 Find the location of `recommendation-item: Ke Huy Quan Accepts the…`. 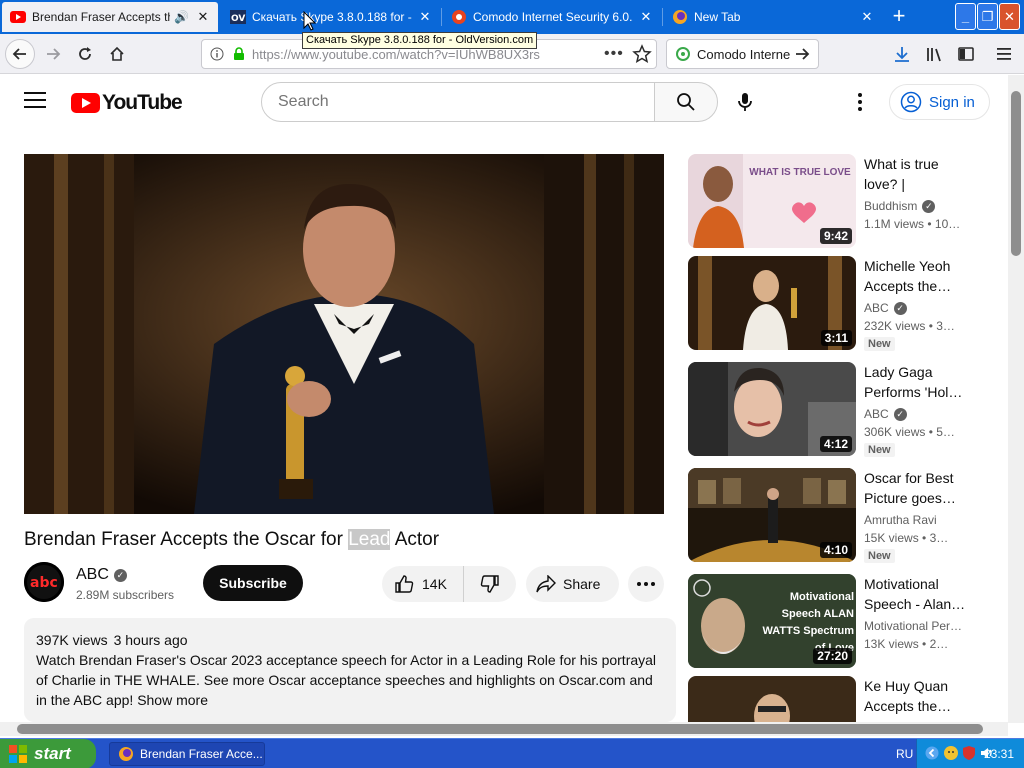

recommendation-item: Ke Huy Quan Accepts the… is located at coordinates (838, 699).